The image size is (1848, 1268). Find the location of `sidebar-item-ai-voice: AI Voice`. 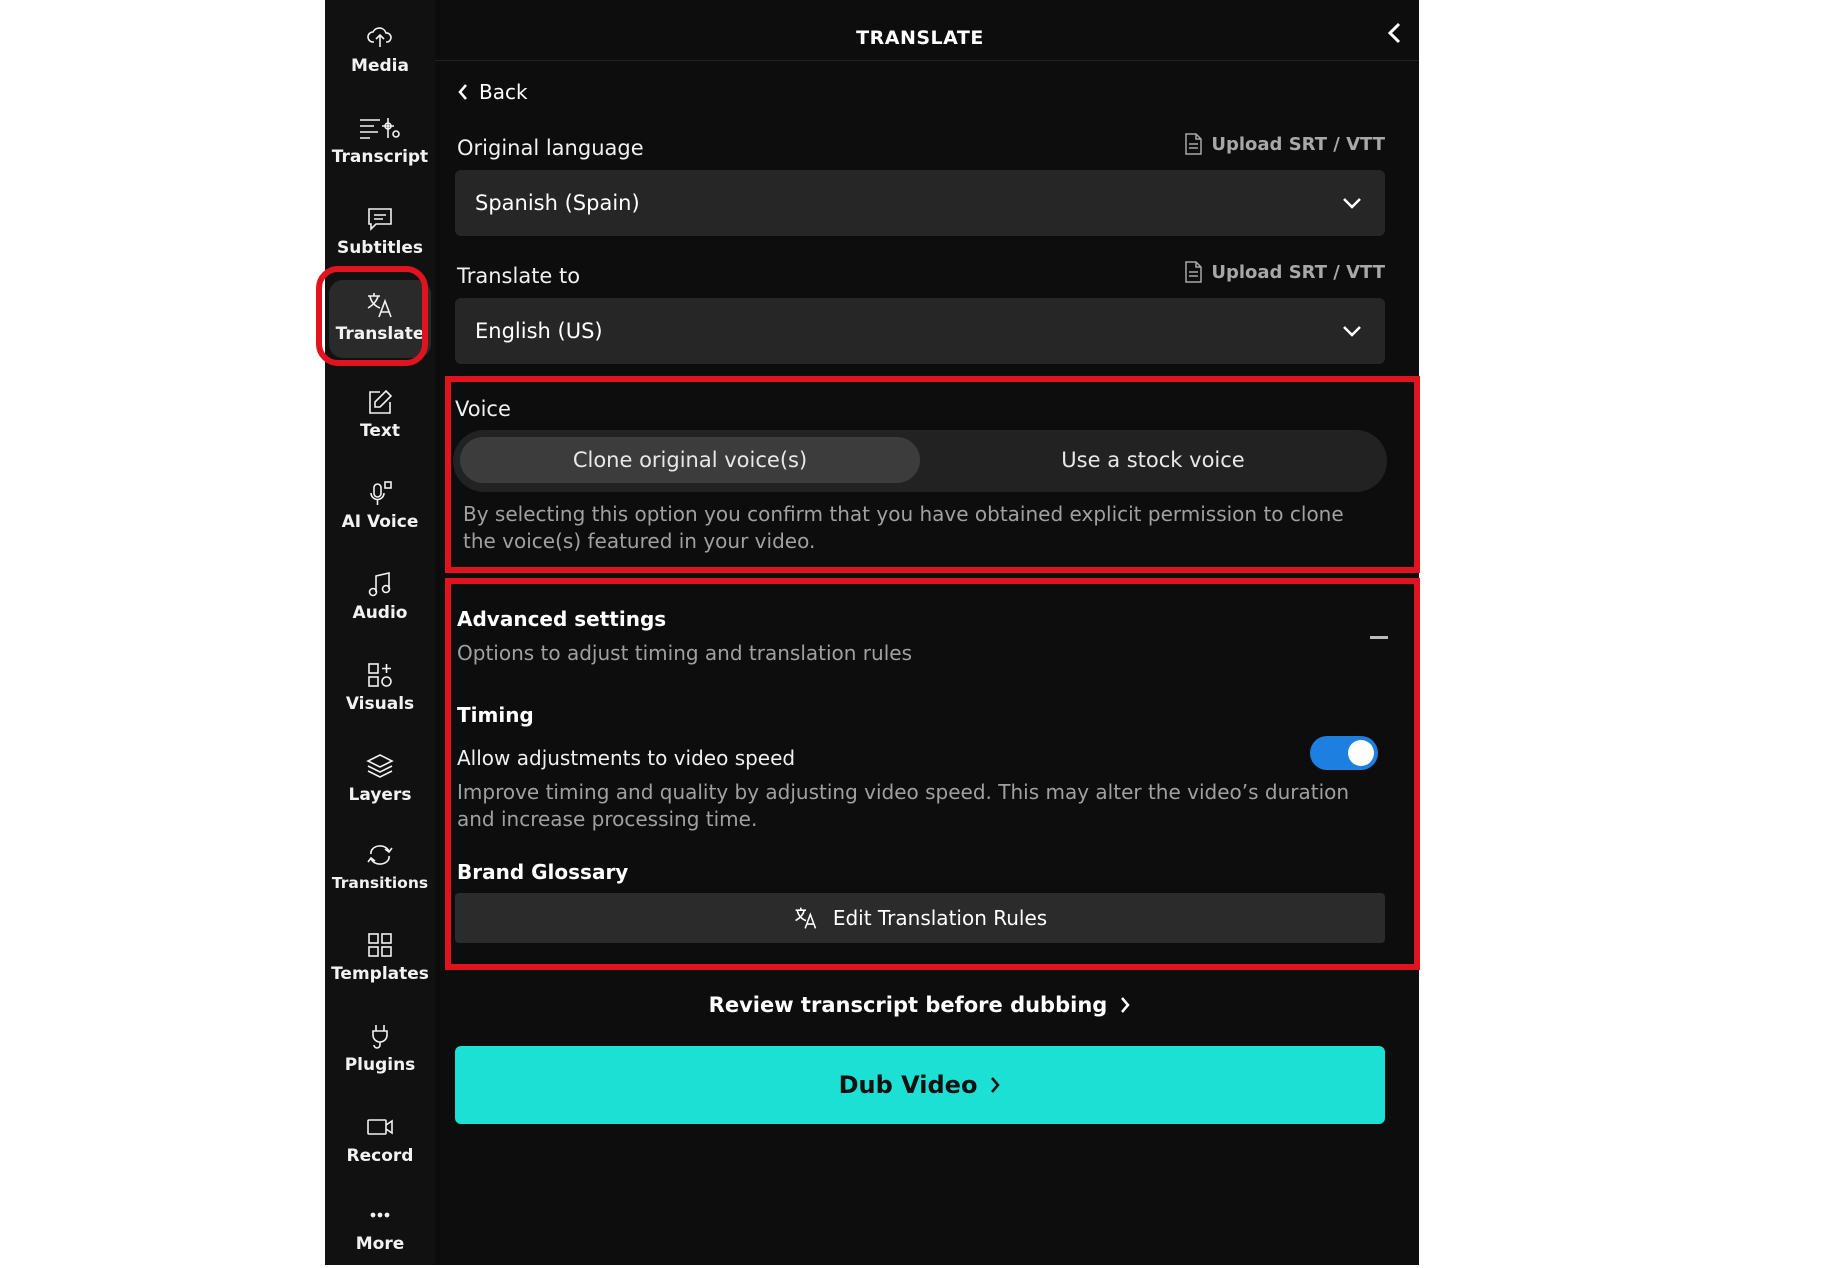

sidebar-item-ai-voice: AI Voice is located at coordinates (380, 507).